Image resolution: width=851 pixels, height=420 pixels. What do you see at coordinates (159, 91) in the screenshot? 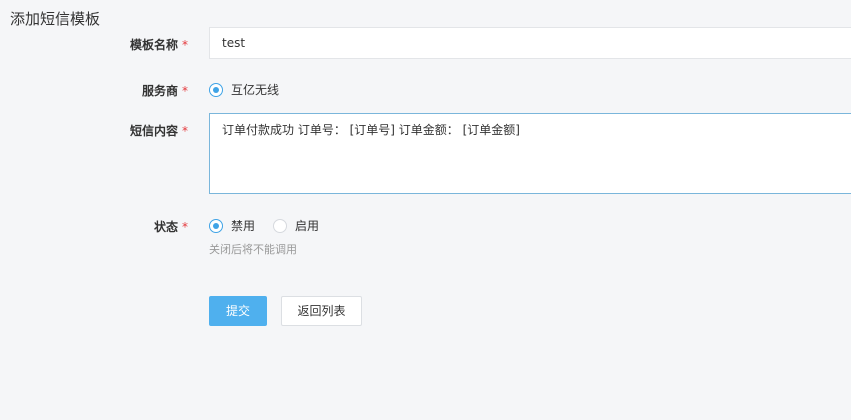
I see `provider-label-text: 服务商` at bounding box center [159, 91].